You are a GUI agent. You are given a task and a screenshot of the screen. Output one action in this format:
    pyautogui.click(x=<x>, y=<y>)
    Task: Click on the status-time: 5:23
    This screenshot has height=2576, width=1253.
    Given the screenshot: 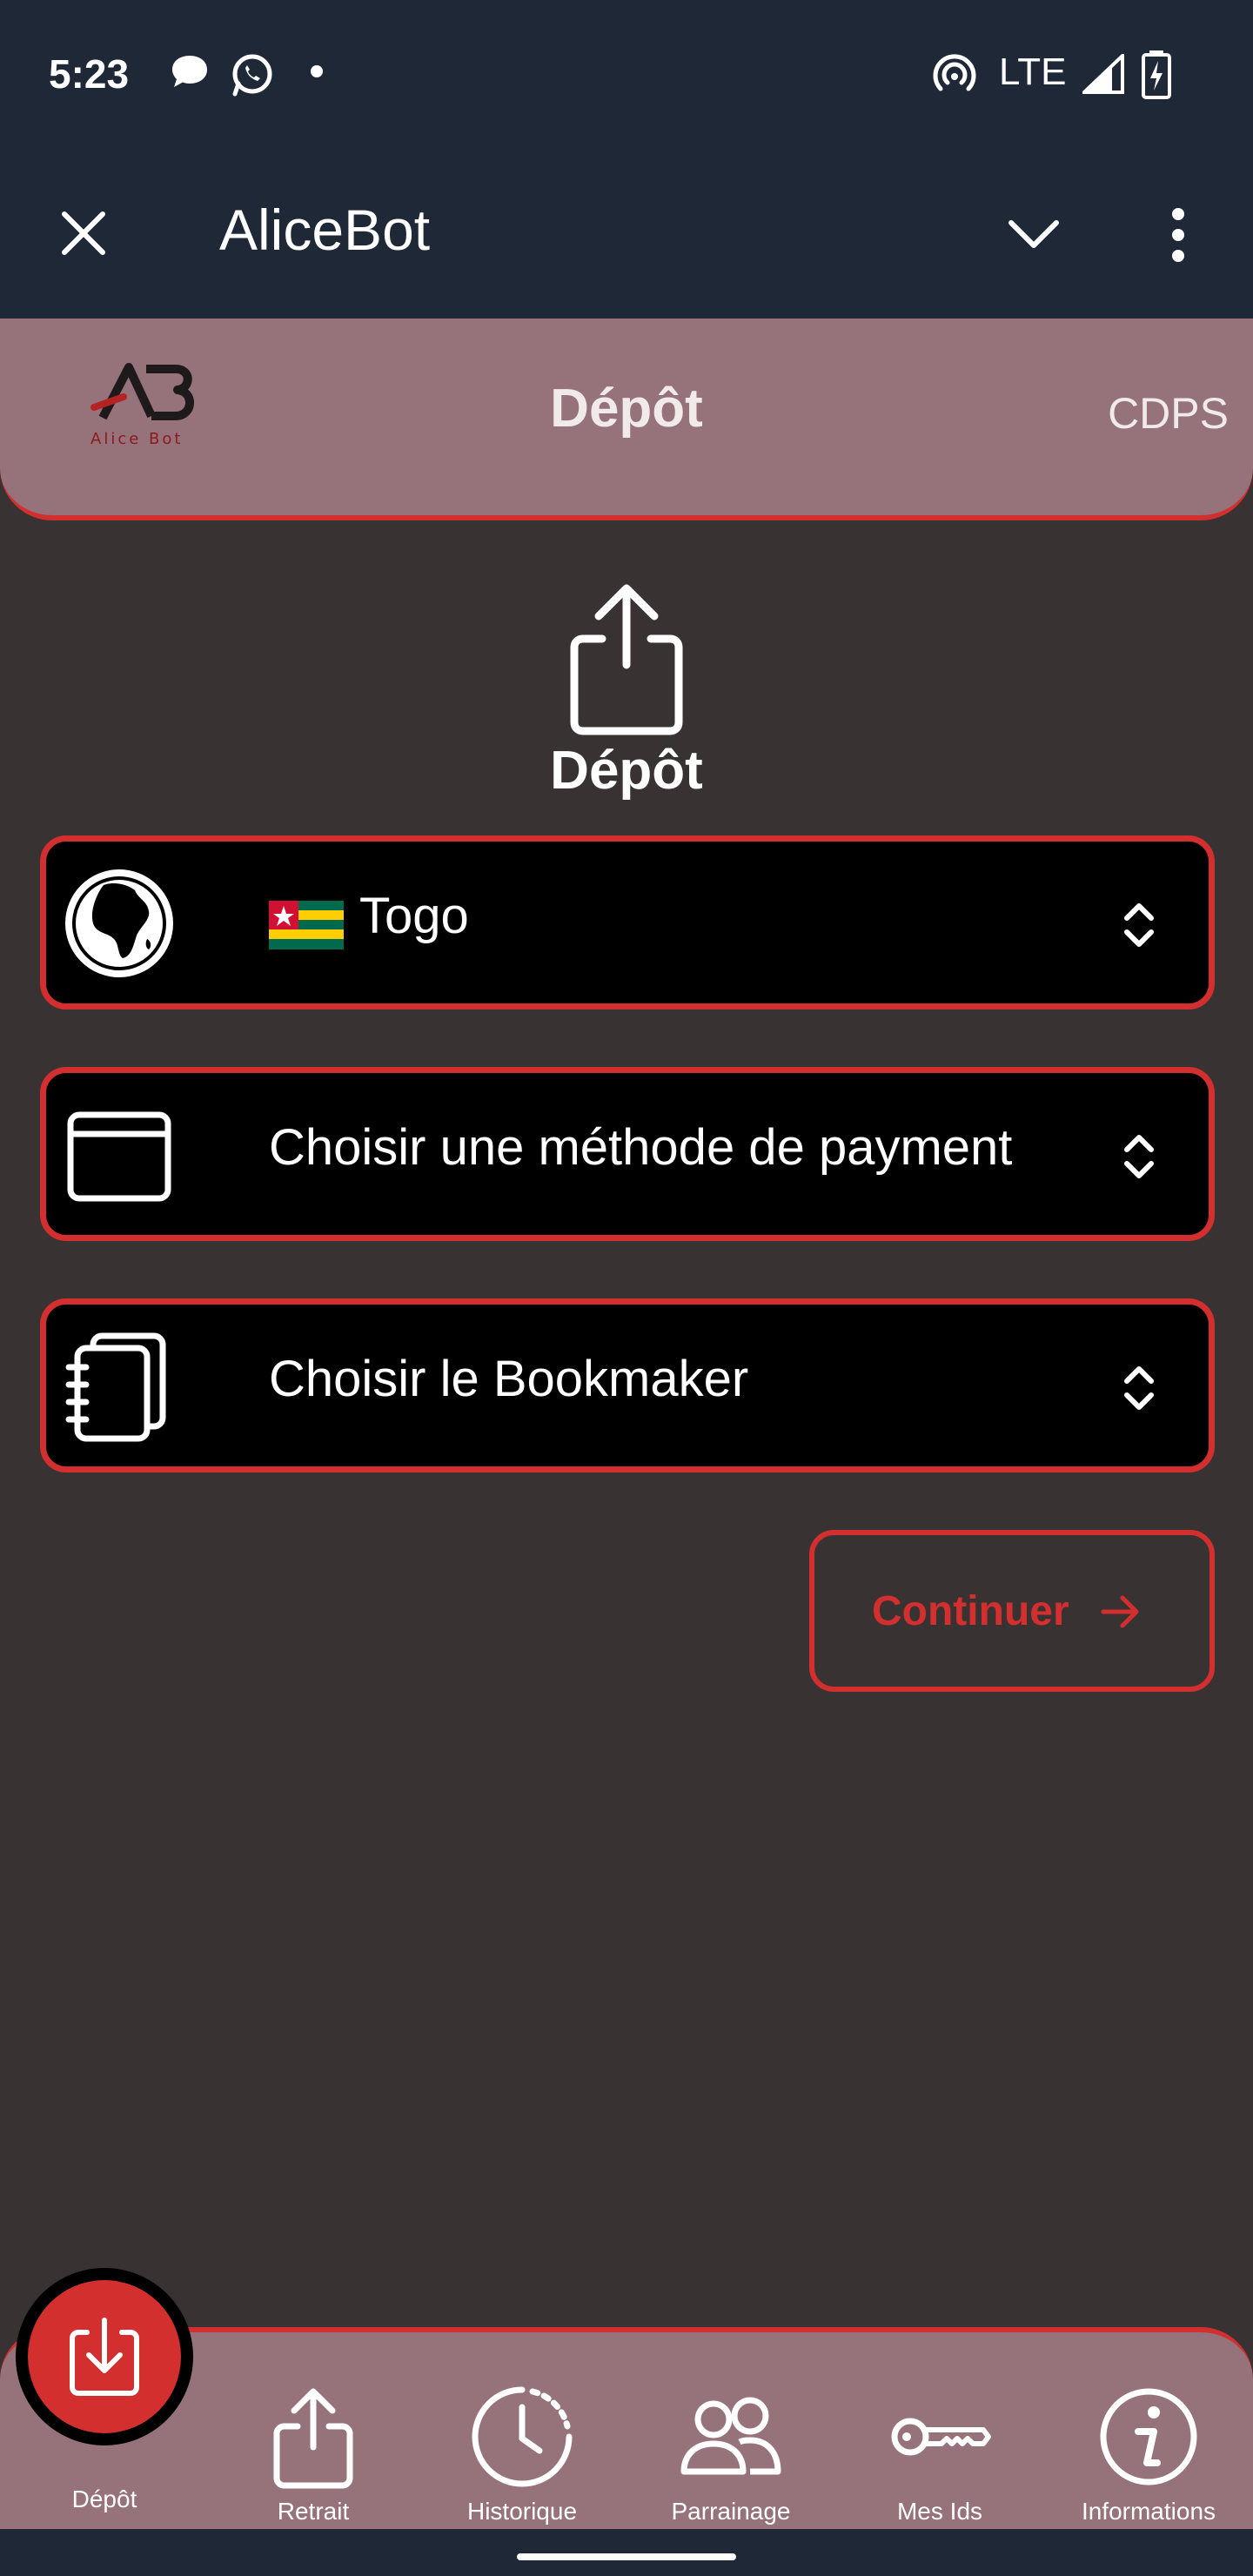 What is the action you would take?
    pyautogui.click(x=89, y=74)
    